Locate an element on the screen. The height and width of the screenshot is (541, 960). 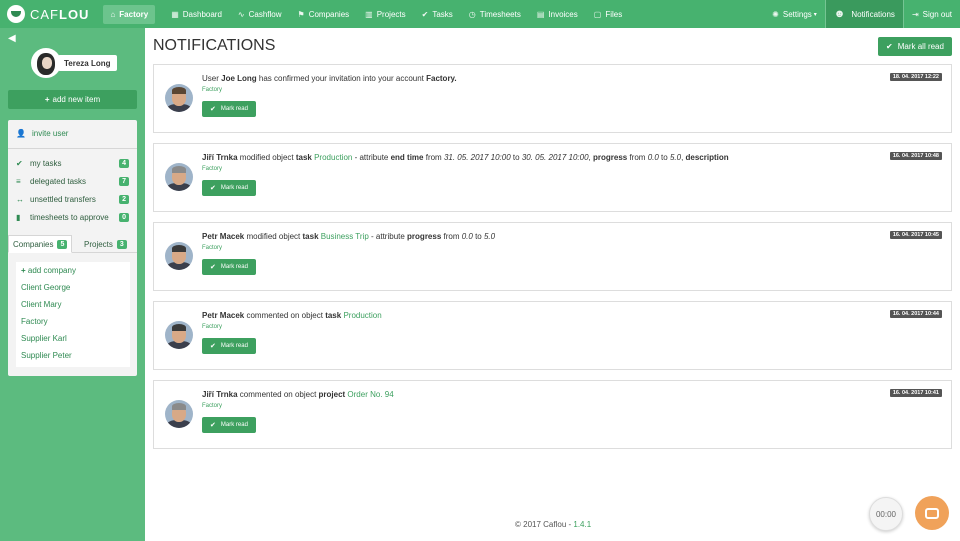
timer-widget: 00:00 is located at coordinates (886, 514).